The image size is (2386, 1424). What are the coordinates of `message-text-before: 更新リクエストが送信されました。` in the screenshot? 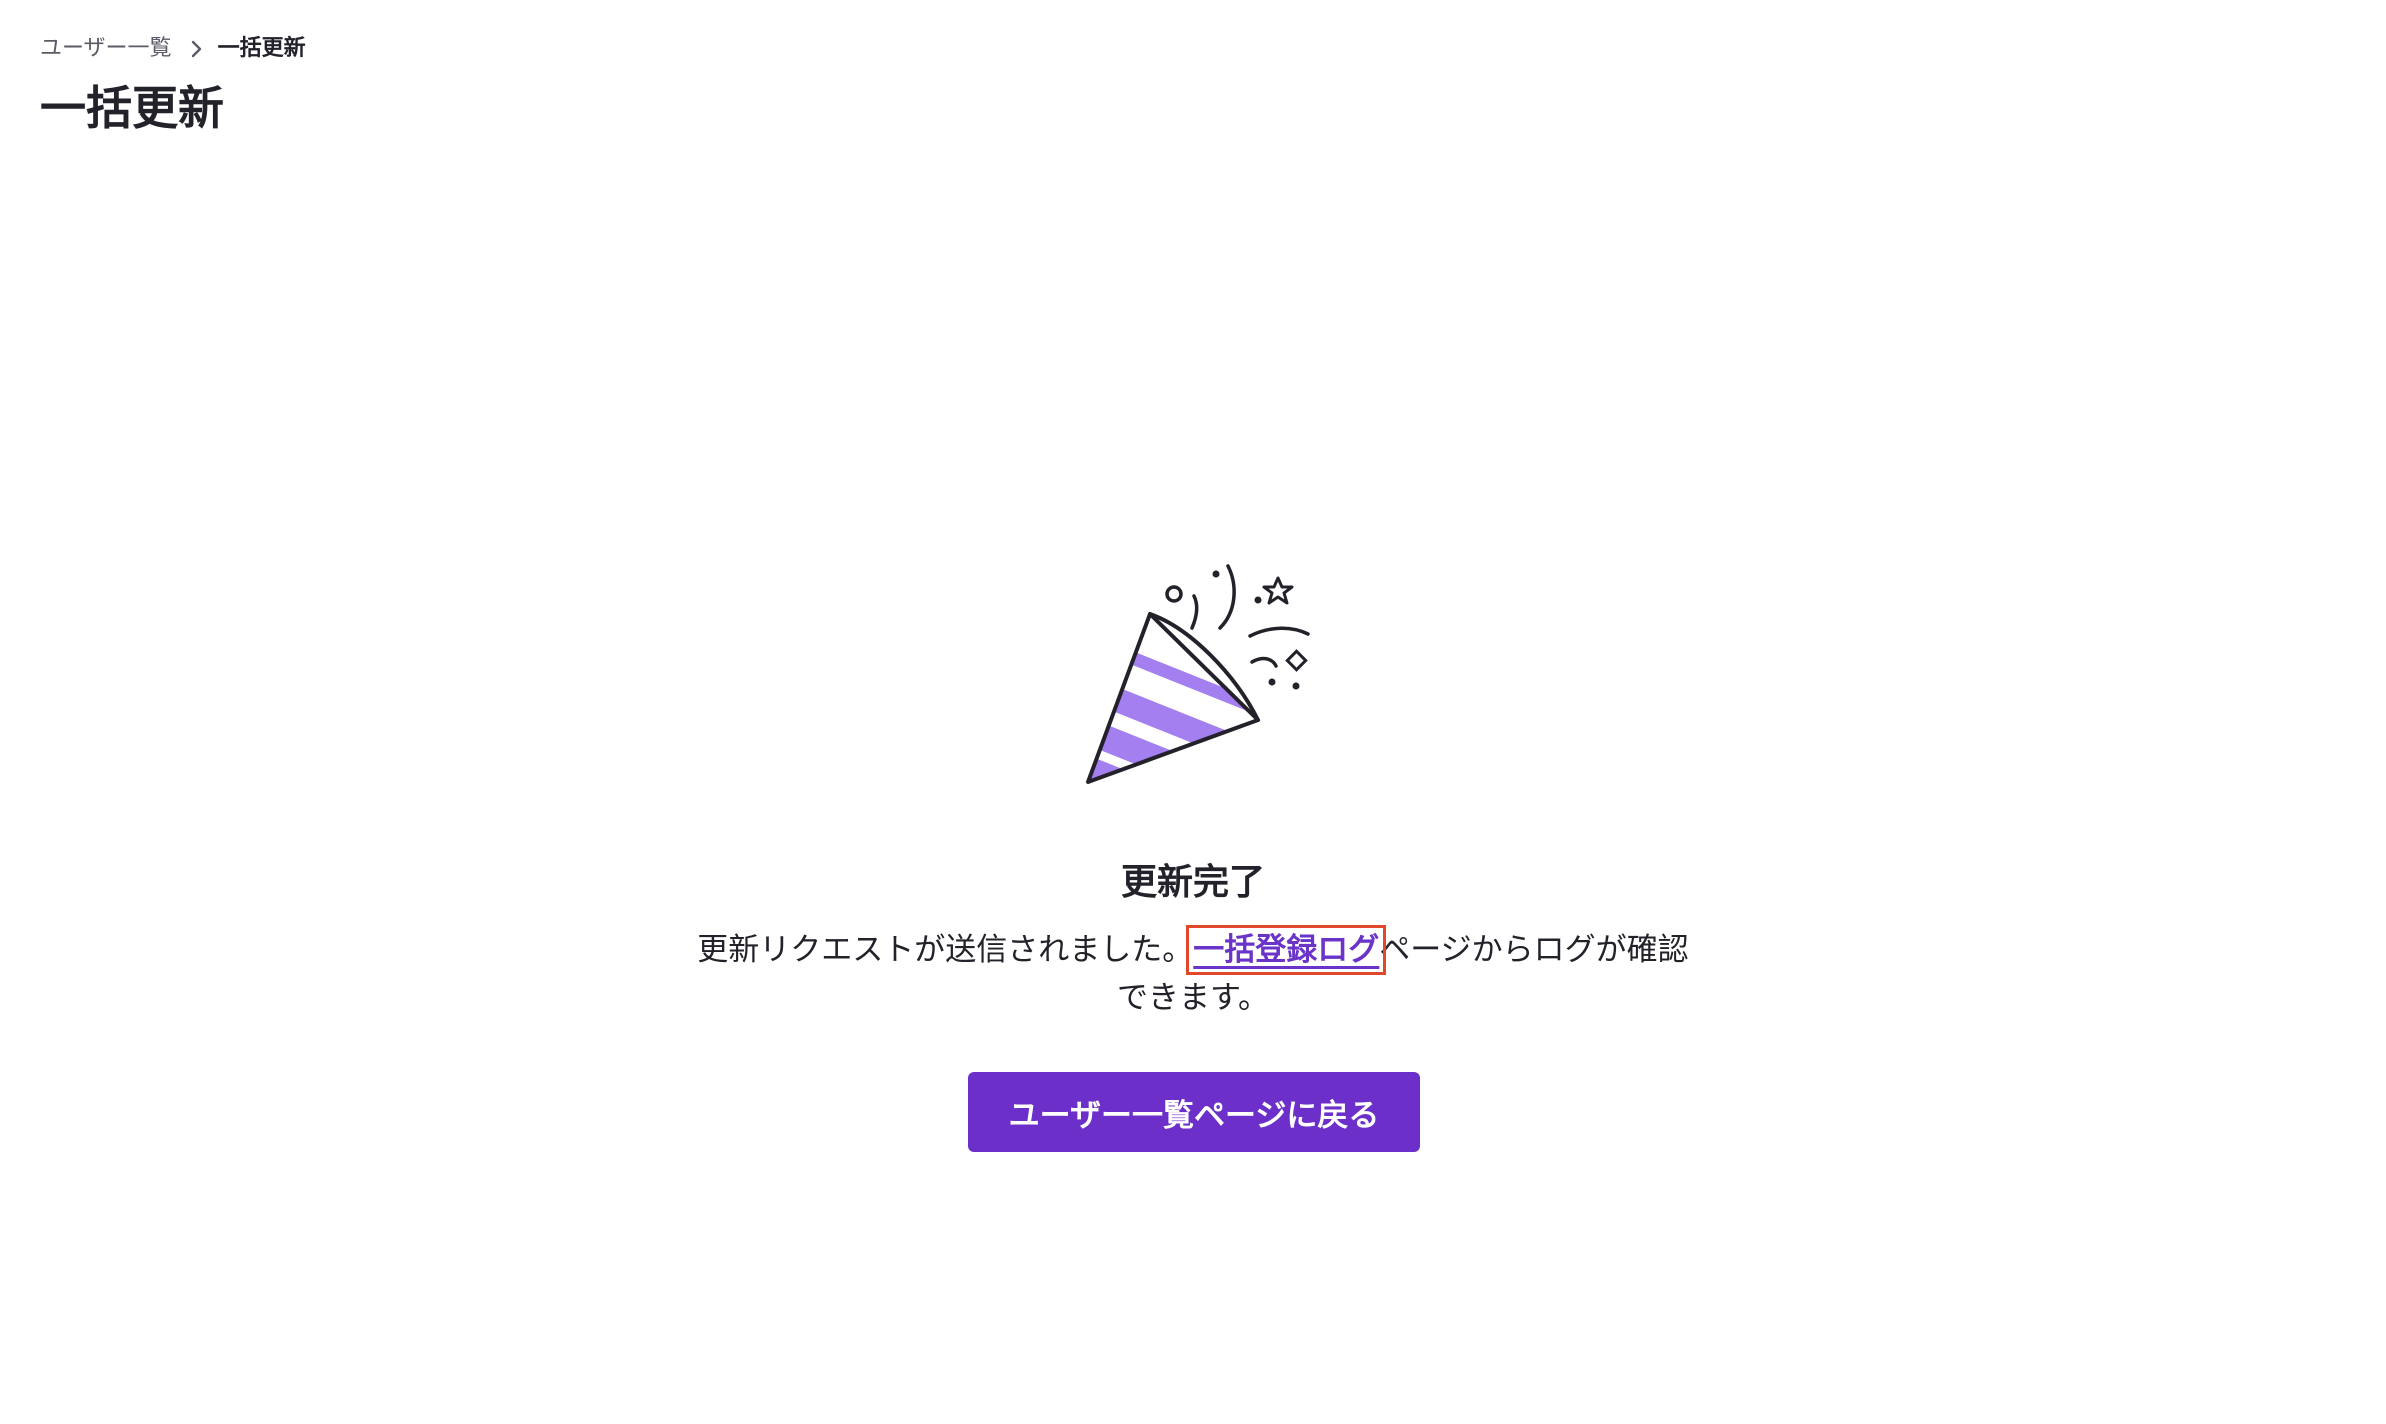 It's located at (945, 950).